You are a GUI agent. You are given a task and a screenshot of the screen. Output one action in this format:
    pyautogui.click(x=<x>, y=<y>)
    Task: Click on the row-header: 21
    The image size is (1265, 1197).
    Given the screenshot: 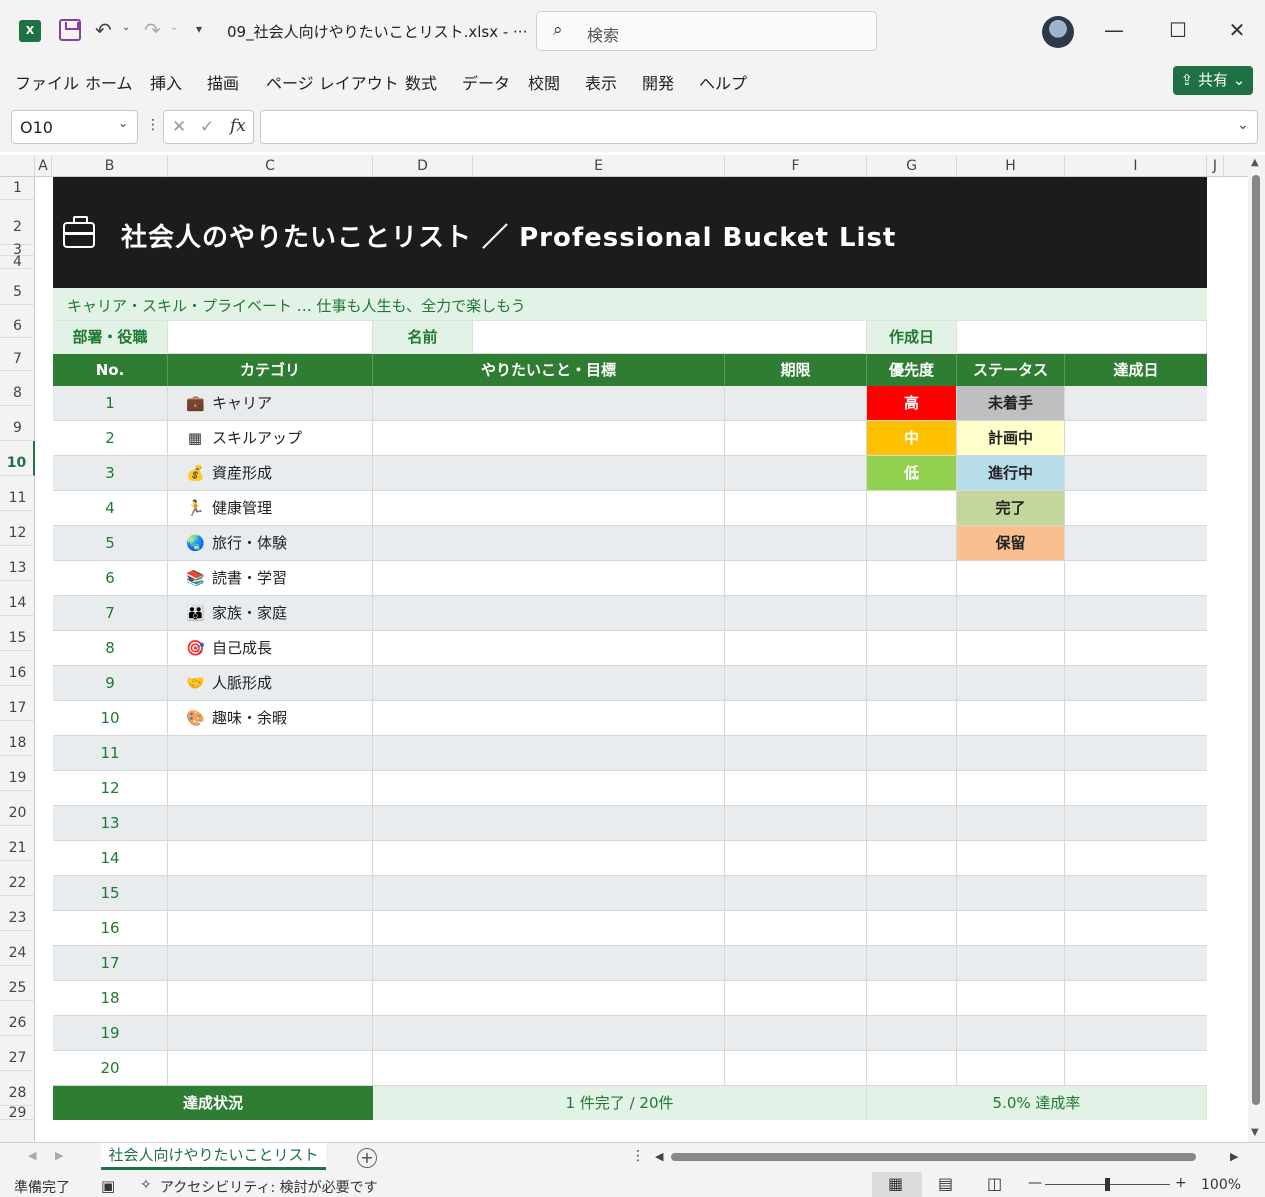 What is the action you would take?
    pyautogui.click(x=17, y=843)
    